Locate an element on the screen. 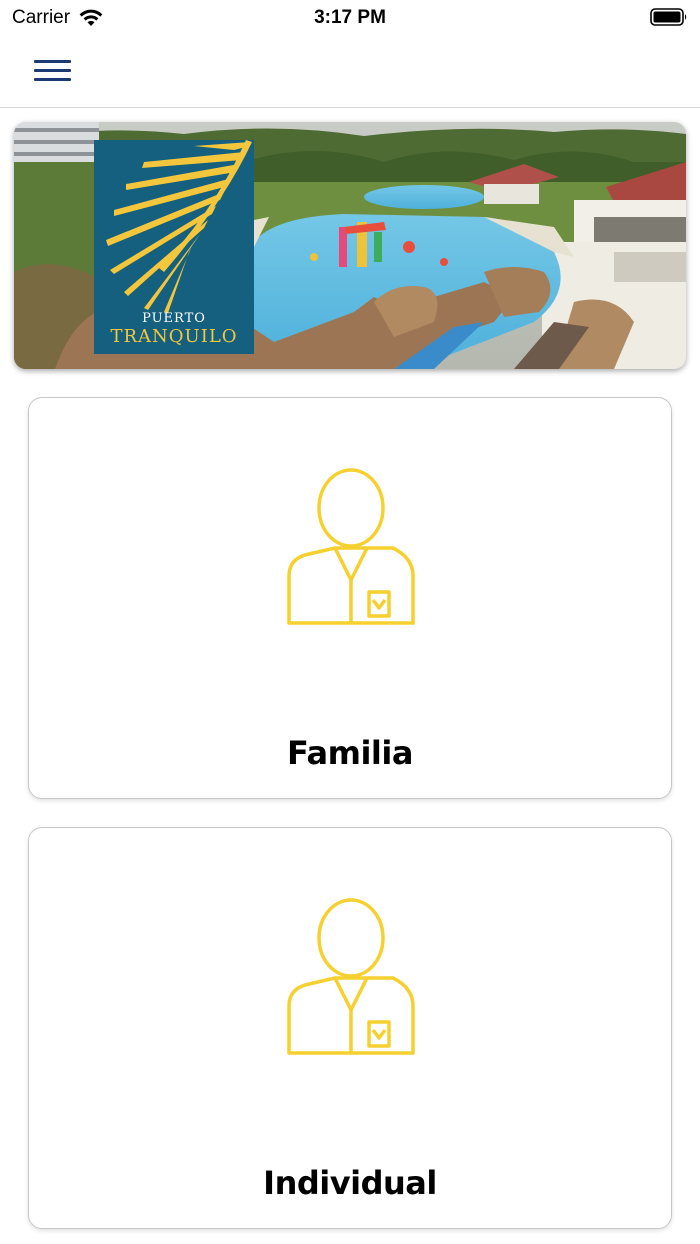 The width and height of the screenshot is (700, 1244). familia-label: Familia is located at coordinates (350, 753).